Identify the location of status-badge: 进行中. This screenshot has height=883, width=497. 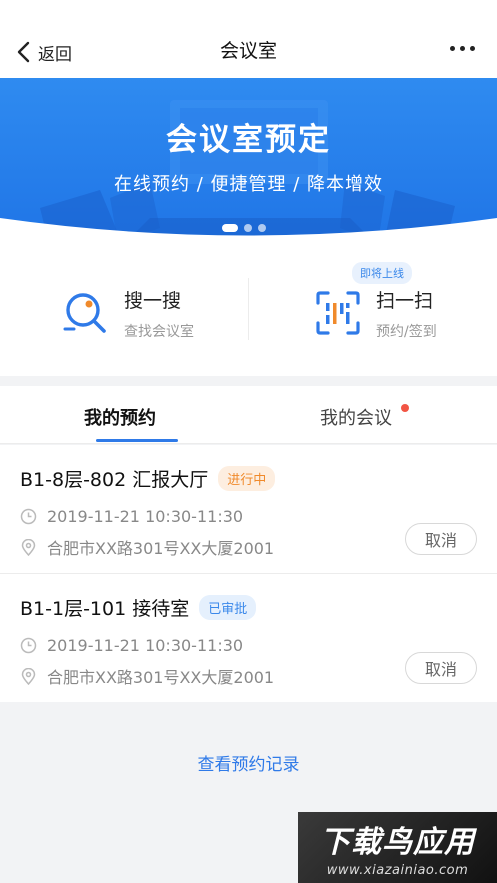
(247, 478).